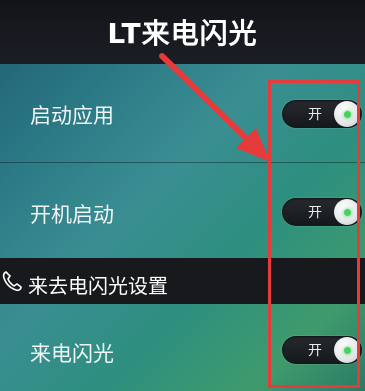 This screenshot has width=365, height=391. I want to click on setting-label: 来电闪光, so click(72, 354).